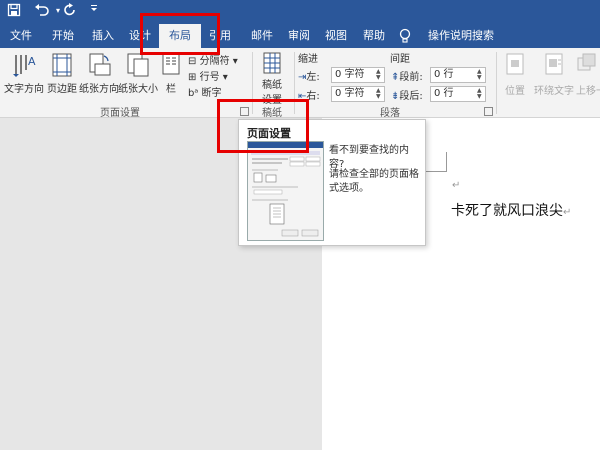 Image resolution: width=600 pixels, height=450 pixels. What do you see at coordinates (70, 11) in the screenshot?
I see `redo-icon` at bounding box center [70, 11].